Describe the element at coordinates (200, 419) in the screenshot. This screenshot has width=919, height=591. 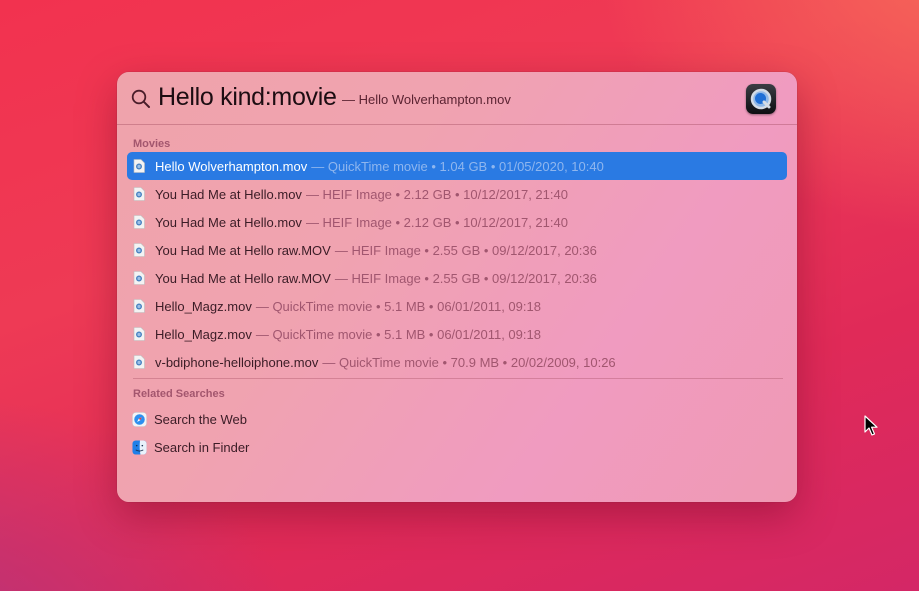
I see `related-search-label: Search the Web` at that location.